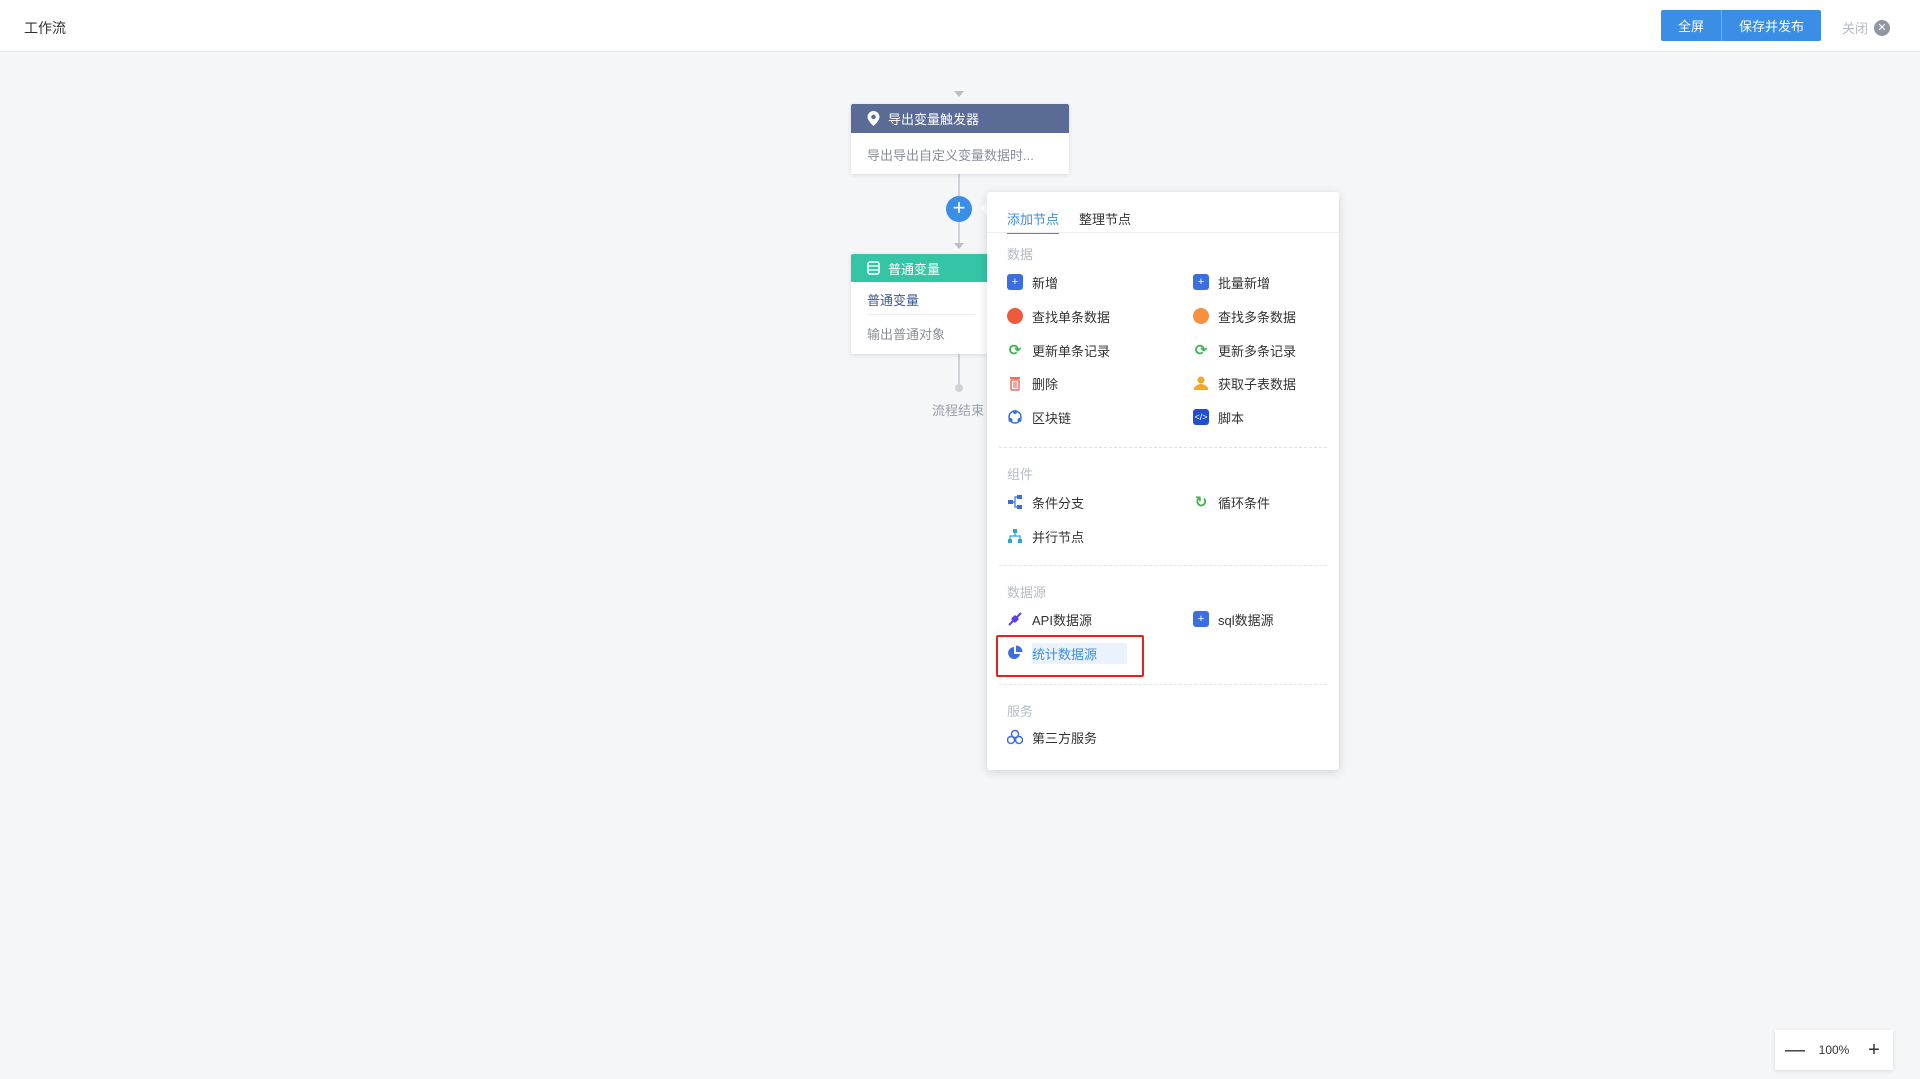  What do you see at coordinates (1244, 316) in the screenshot?
I see `menu-item-find-multiple: 查找多条数据` at bounding box center [1244, 316].